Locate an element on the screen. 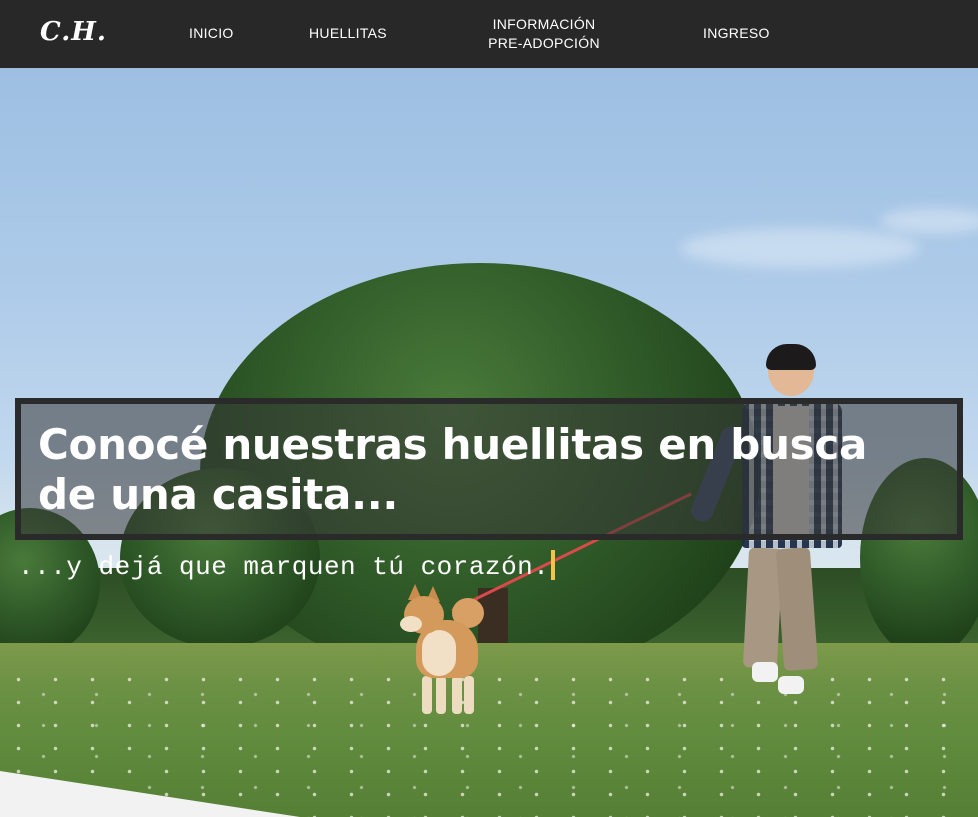 The width and height of the screenshot is (978, 817). cloud is located at coordinates (800, 248).